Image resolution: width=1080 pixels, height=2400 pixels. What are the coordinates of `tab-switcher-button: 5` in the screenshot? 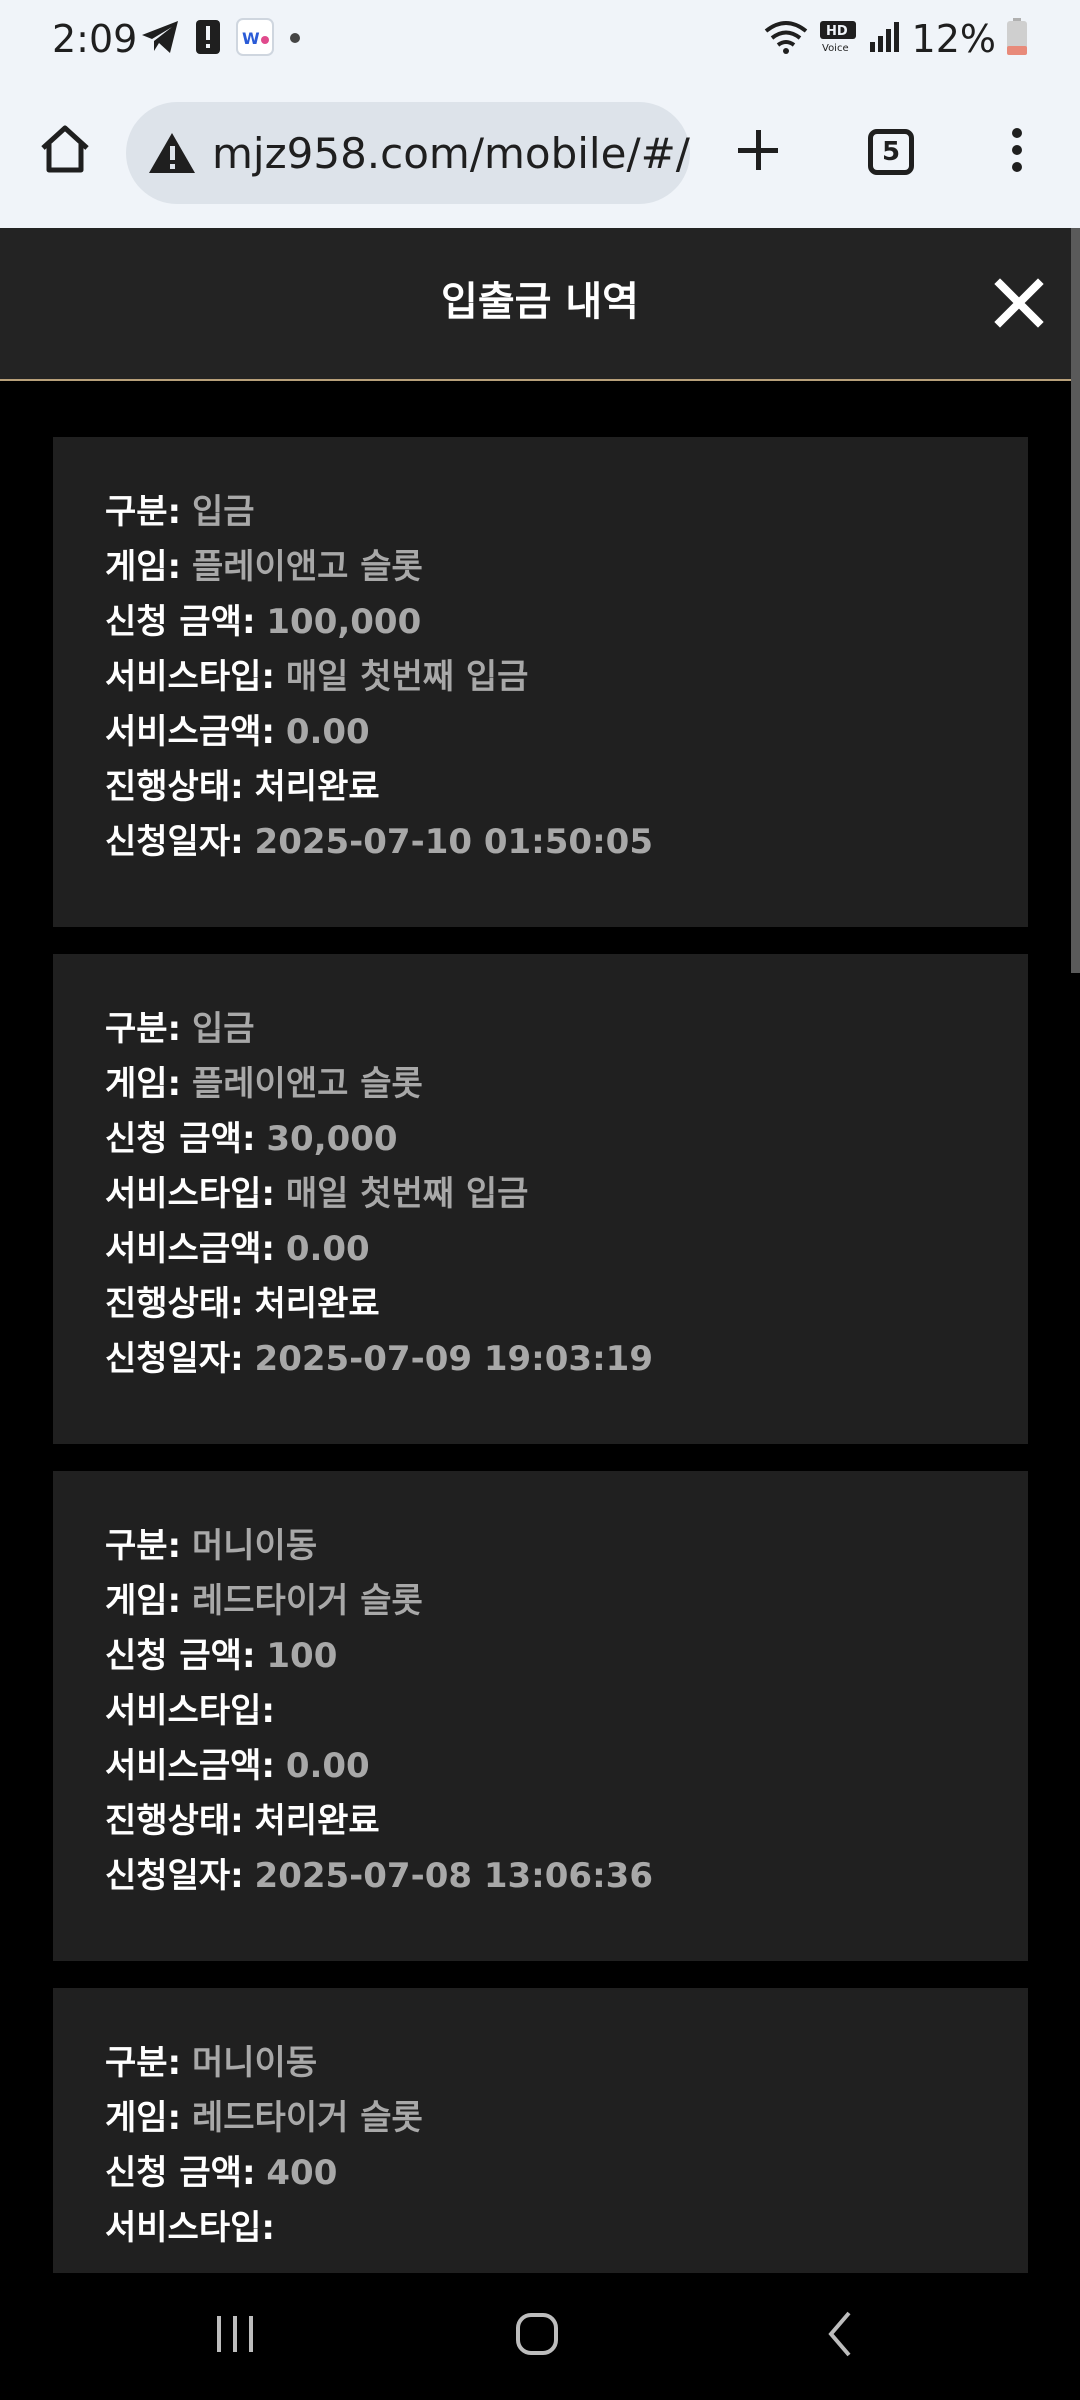 It's located at (891, 152).